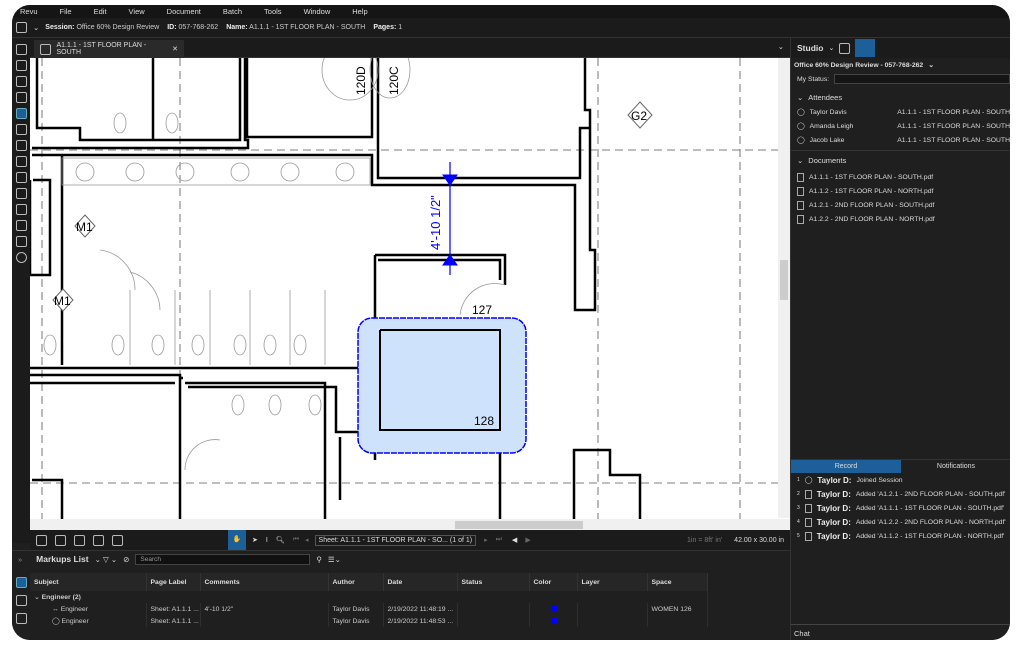 The image size is (1023, 657). What do you see at coordinates (21, 209) in the screenshot?
I see `signatures-icon` at bounding box center [21, 209].